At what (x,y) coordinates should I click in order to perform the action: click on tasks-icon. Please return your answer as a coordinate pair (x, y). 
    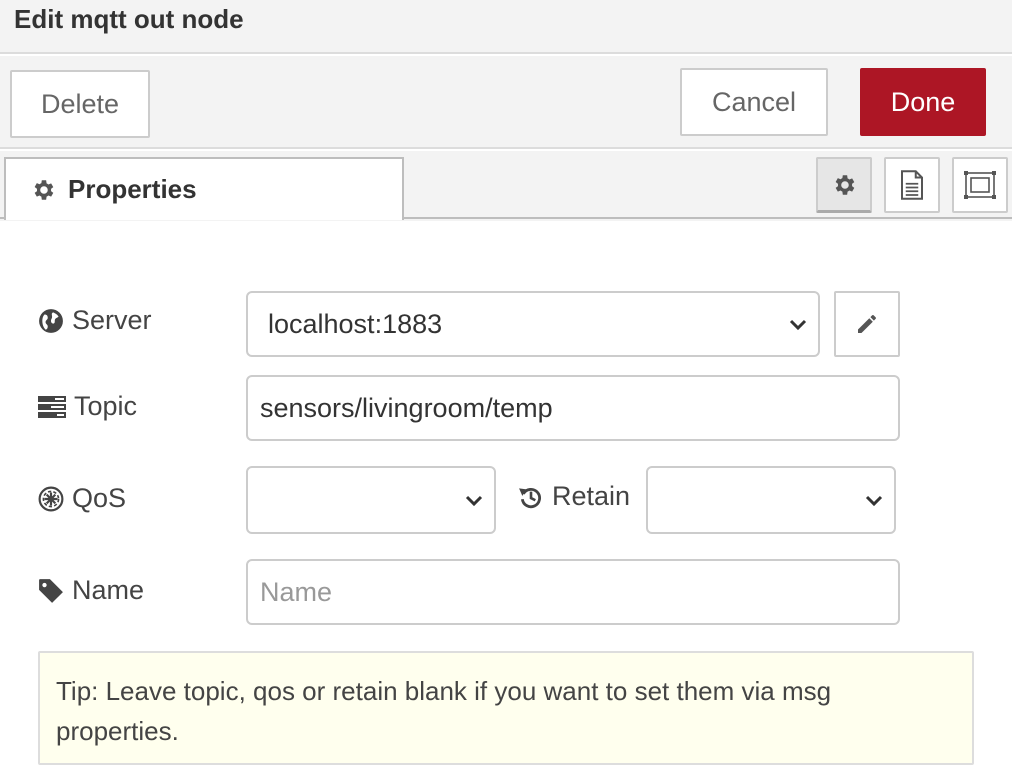
    Looking at the image, I should click on (52, 406).